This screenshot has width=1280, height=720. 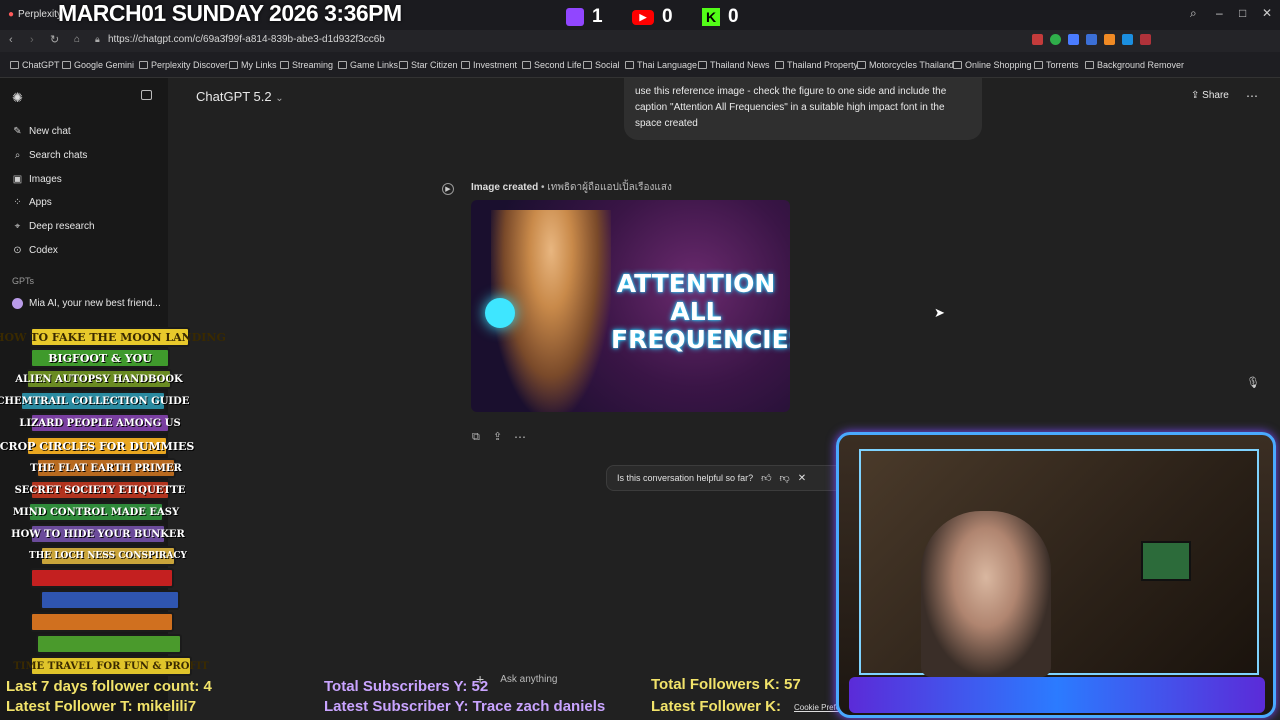 I want to click on openai-logo-icon: ✺, so click(x=17, y=98).